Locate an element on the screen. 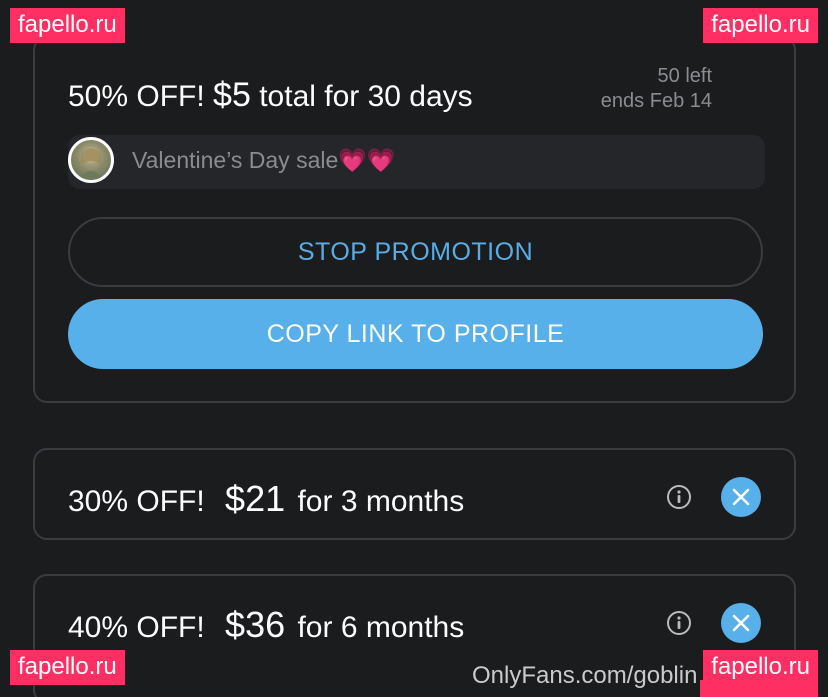  promotion-message: Valentine’s Day sale💗💗 is located at coordinates (264, 160).